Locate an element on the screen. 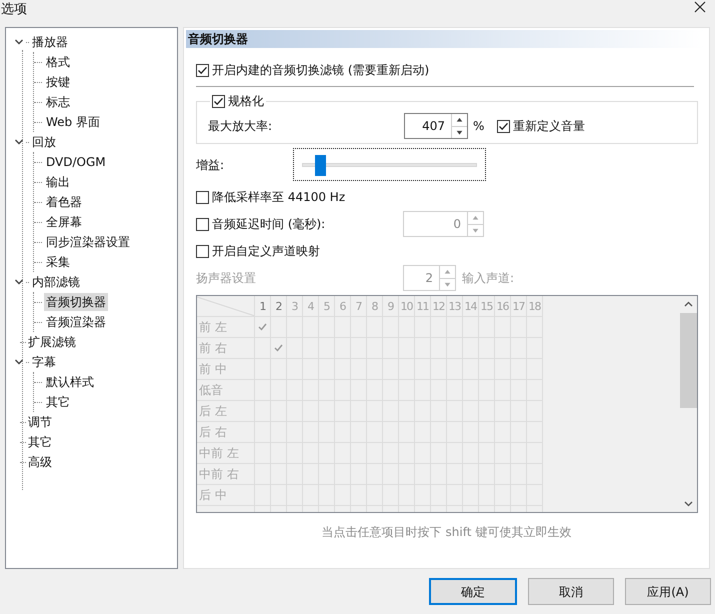 This screenshot has height=614, width=715. tree-item: 调节 is located at coordinates (40, 422).